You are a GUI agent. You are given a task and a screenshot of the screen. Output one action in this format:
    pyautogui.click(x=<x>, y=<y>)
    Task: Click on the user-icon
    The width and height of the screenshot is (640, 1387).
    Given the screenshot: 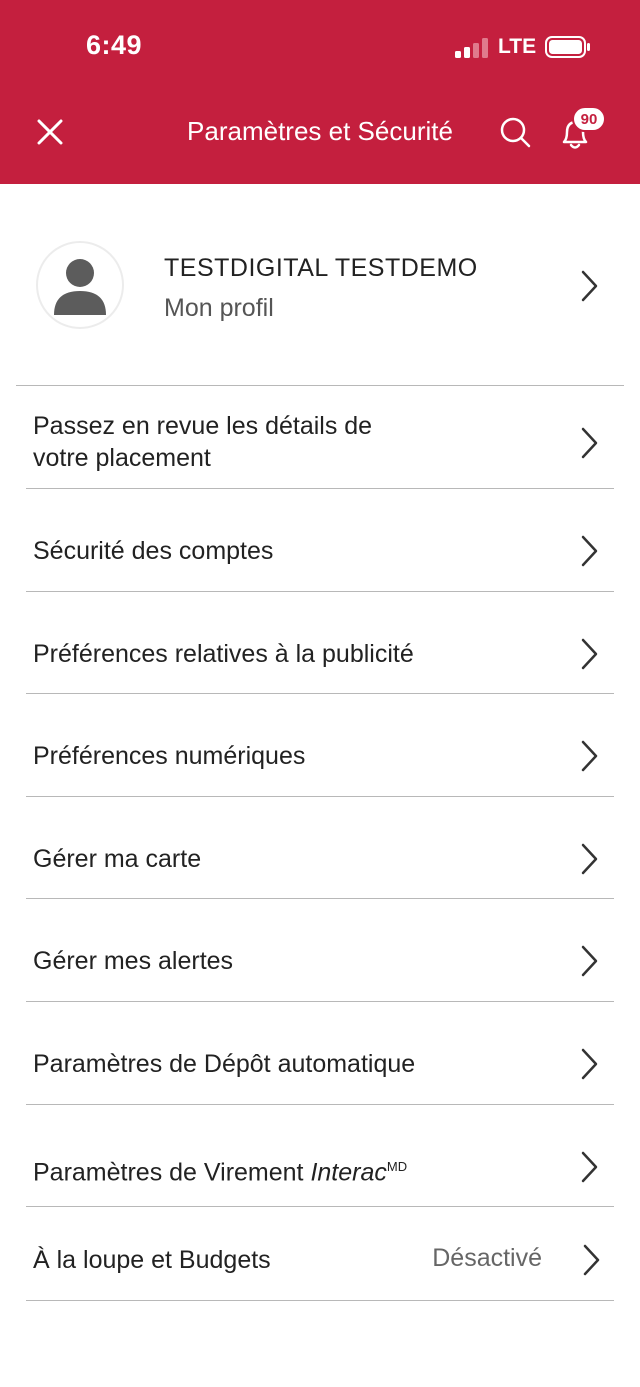 What is the action you would take?
    pyautogui.click(x=80, y=287)
    